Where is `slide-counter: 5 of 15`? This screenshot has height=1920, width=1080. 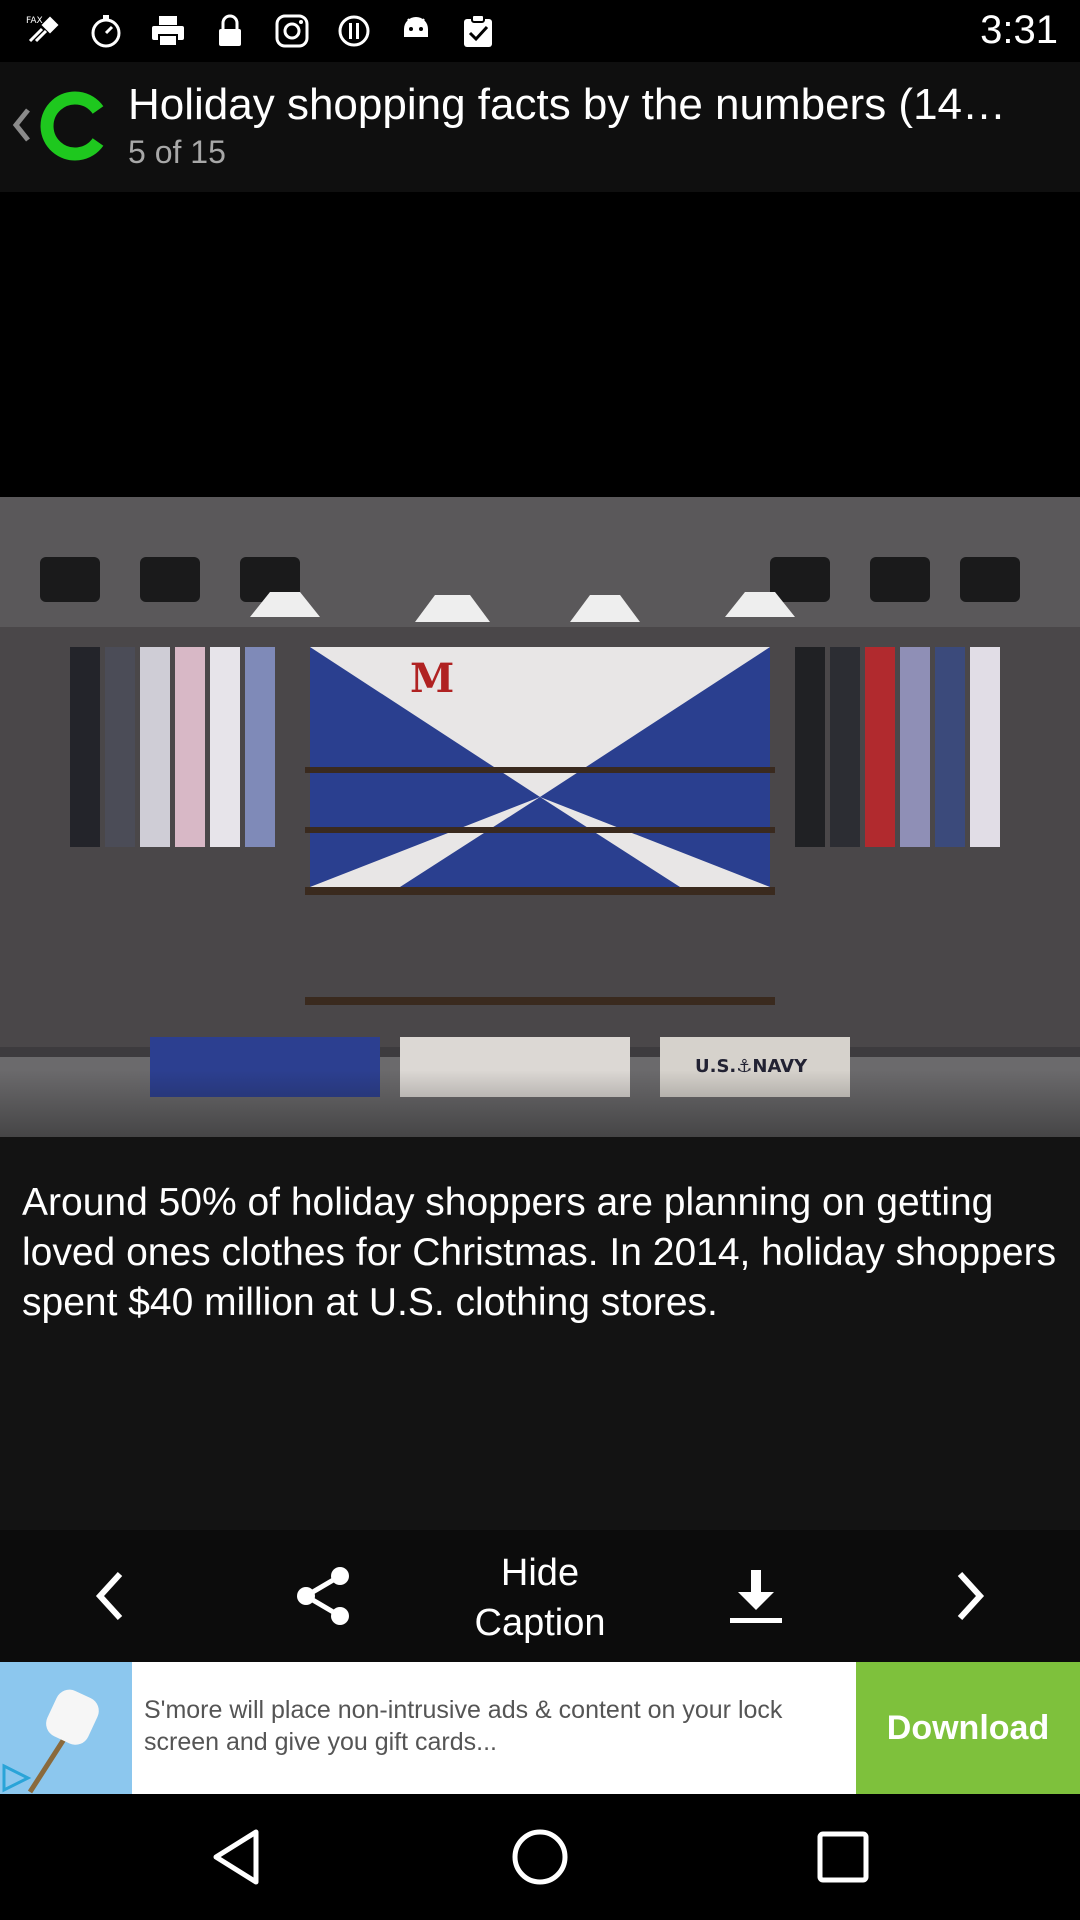
slide-counter: 5 of 15 is located at coordinates (177, 152).